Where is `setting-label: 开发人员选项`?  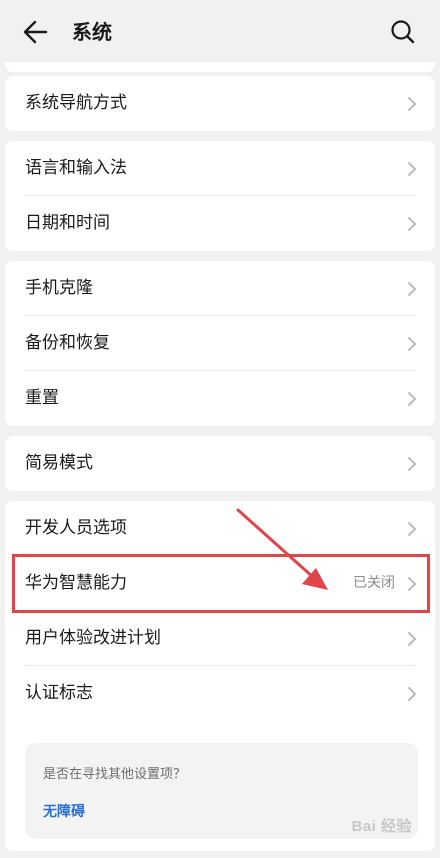 setting-label: 开发人员选项 is located at coordinates (76, 528).